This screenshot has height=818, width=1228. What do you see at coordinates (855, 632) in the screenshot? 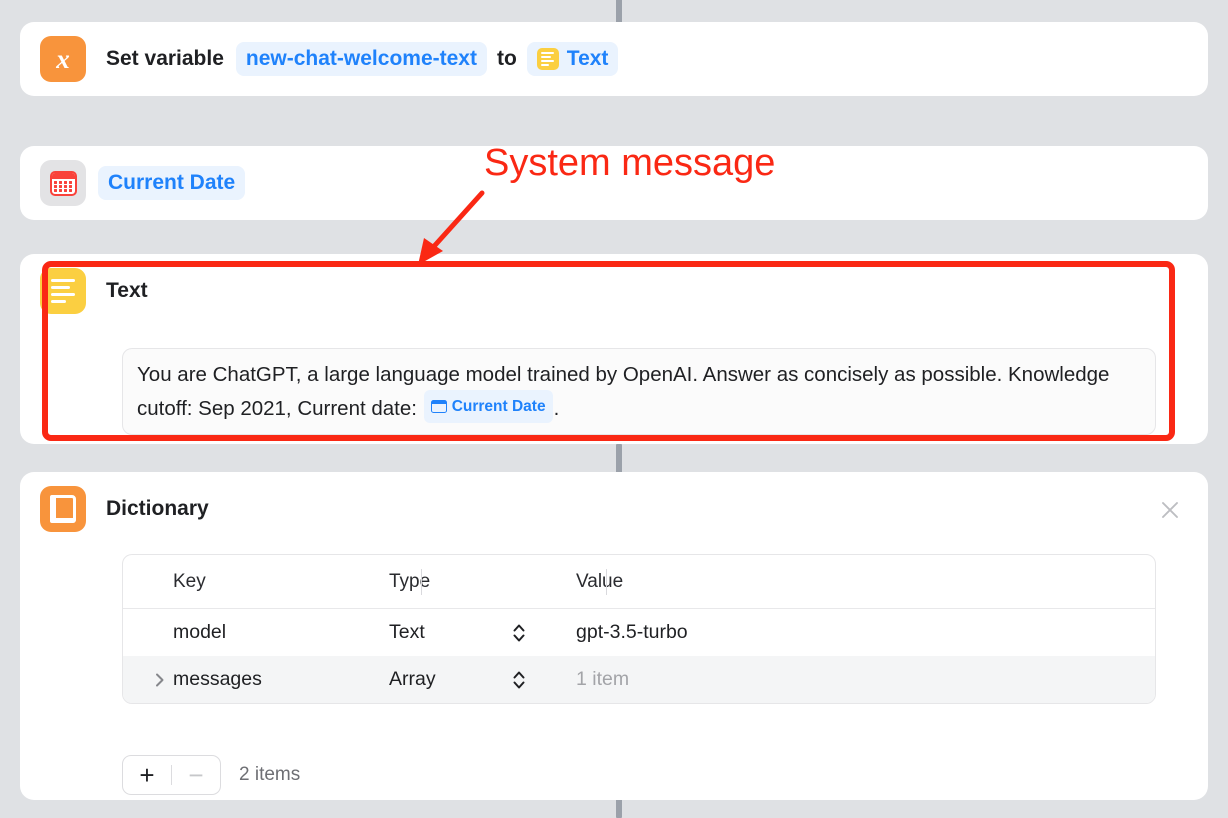
I see `row-value-model: gpt-3.5-turbo` at bounding box center [855, 632].